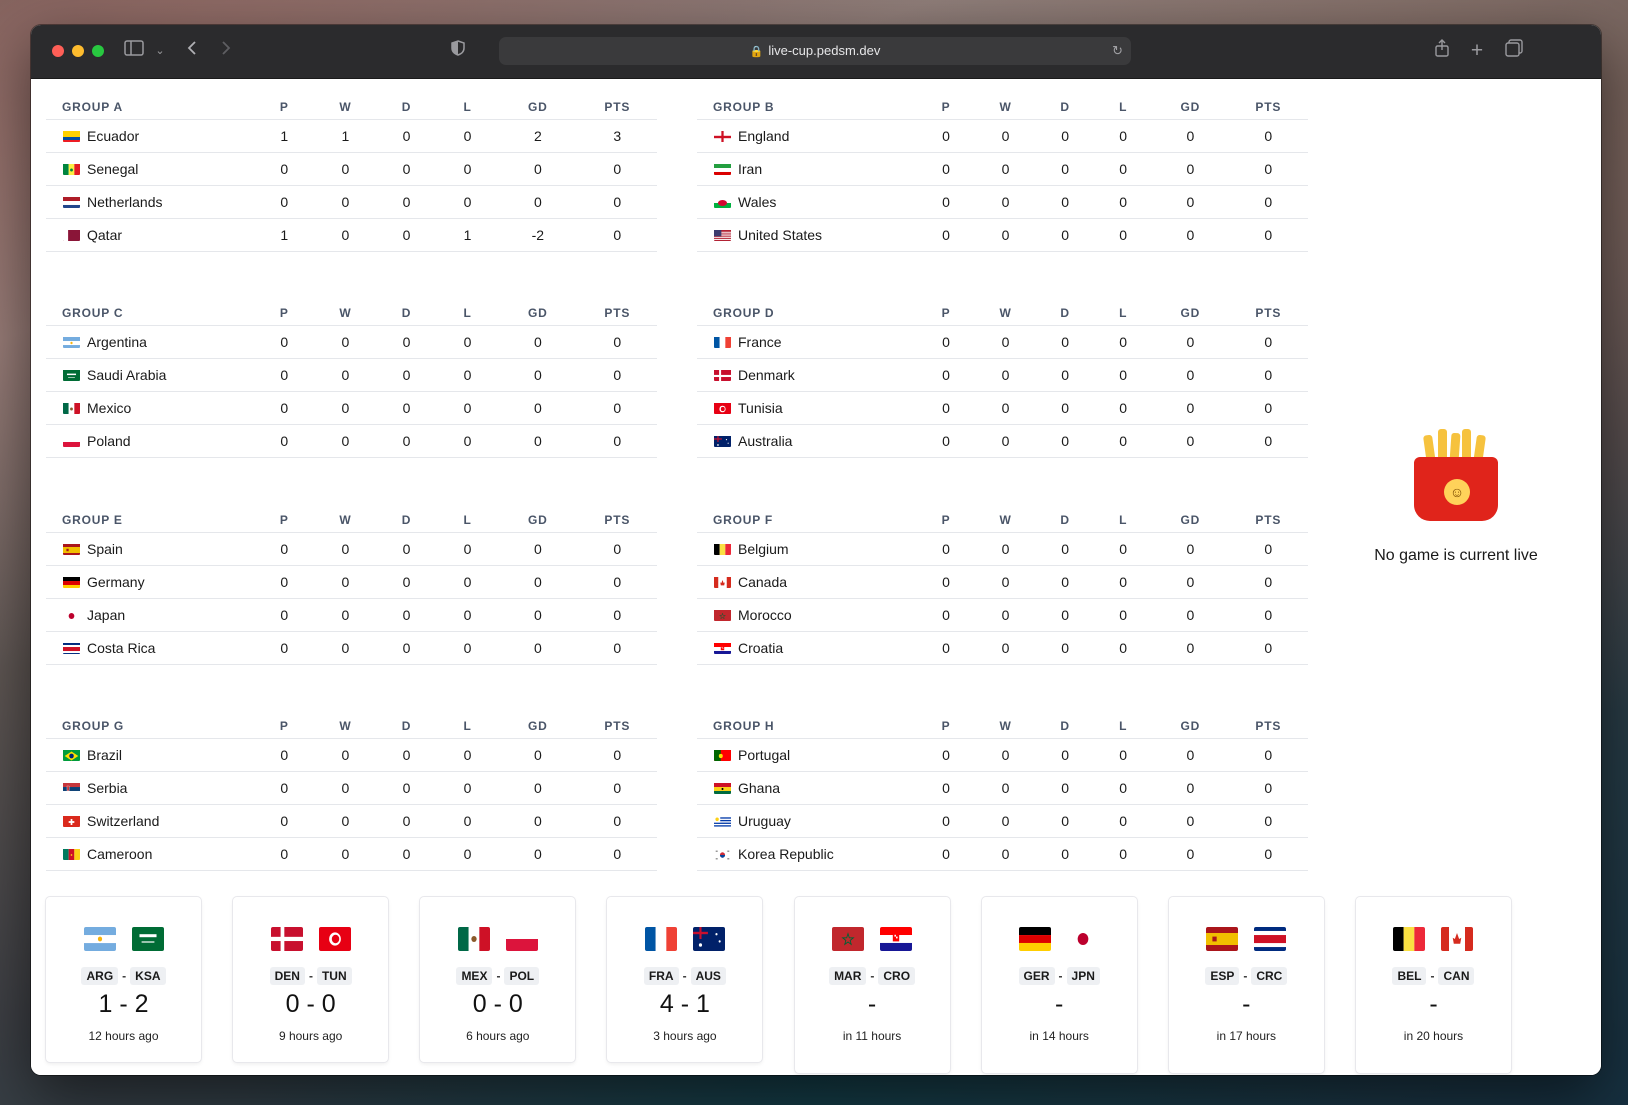 This screenshot has width=1628, height=1105. I want to click on column-header-p: P, so click(946, 313).